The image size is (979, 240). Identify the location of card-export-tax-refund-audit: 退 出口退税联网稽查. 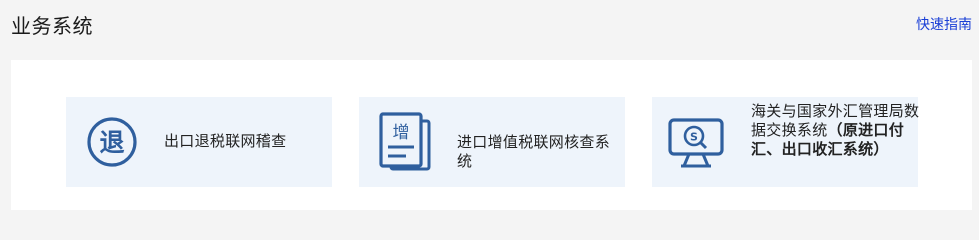
(199, 142).